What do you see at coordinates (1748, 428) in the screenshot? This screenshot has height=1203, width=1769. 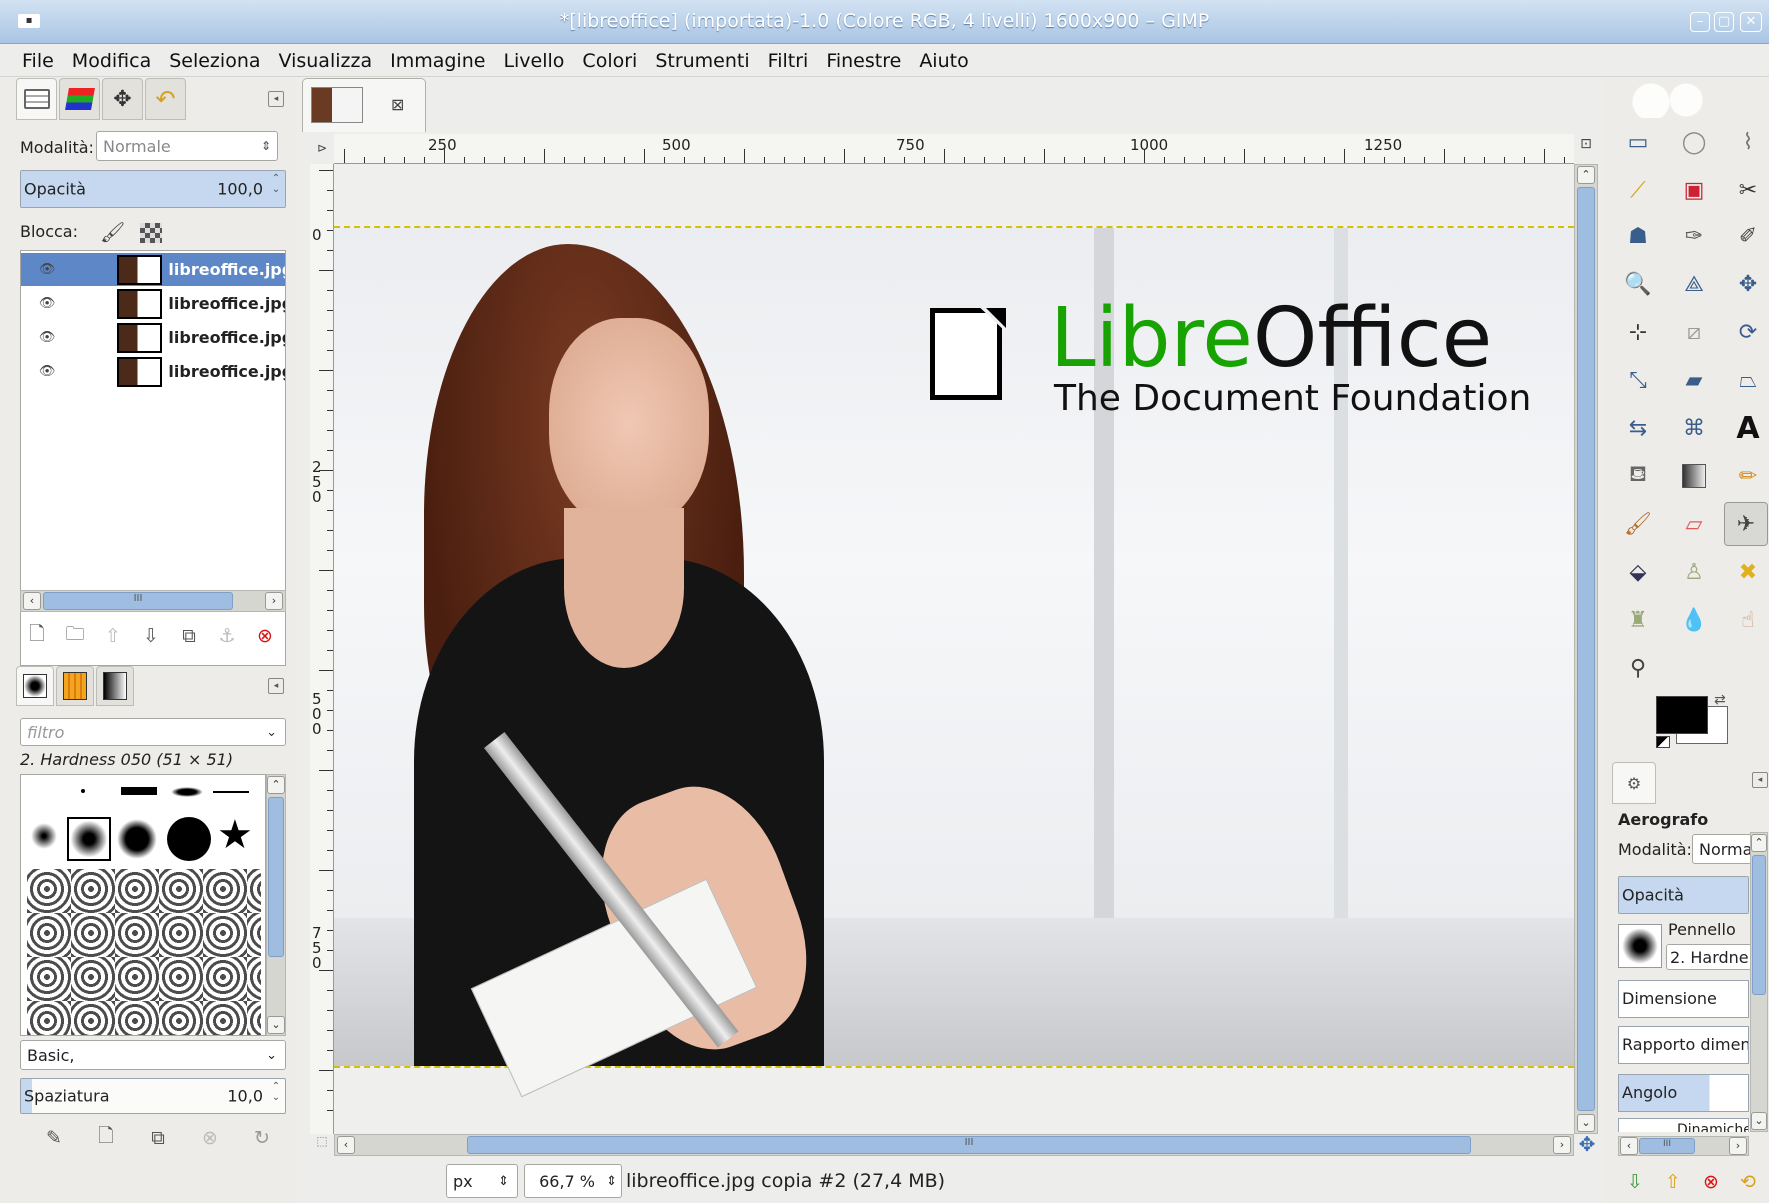 I see `text-tool-icon: A` at bounding box center [1748, 428].